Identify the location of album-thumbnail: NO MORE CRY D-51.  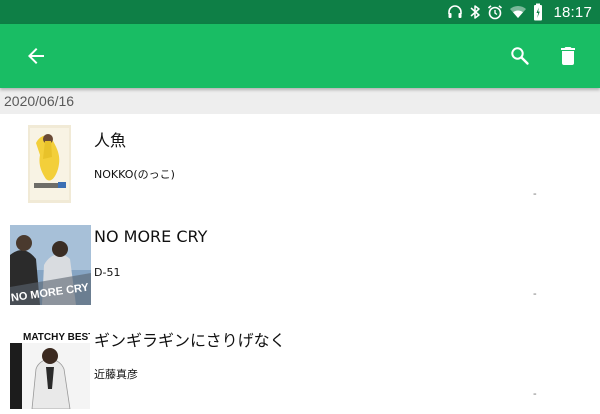
(50, 265).